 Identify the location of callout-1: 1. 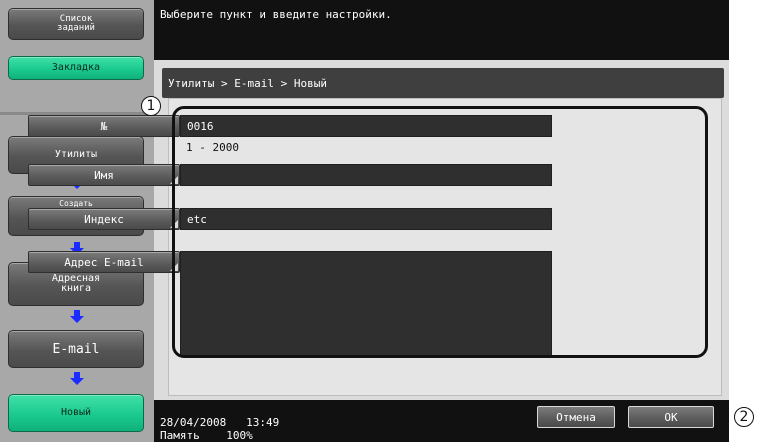
(151, 106).